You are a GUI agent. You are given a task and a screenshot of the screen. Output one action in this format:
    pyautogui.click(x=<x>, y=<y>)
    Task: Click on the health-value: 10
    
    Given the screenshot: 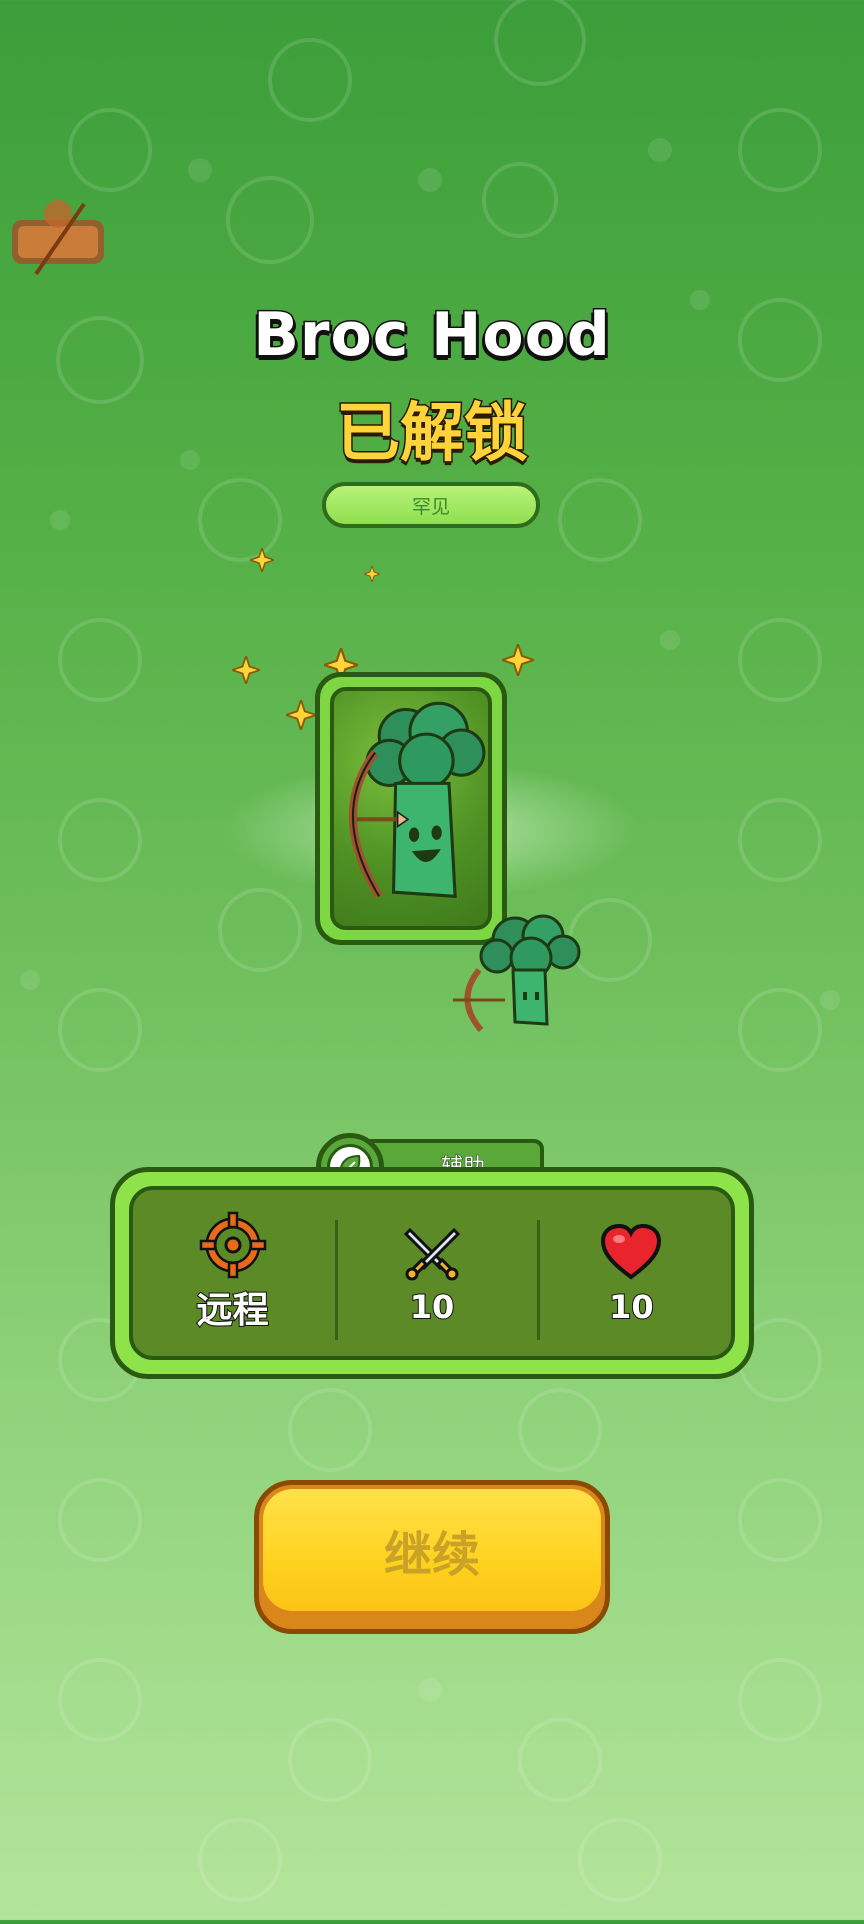 What is the action you would take?
    pyautogui.click(x=631, y=1307)
    